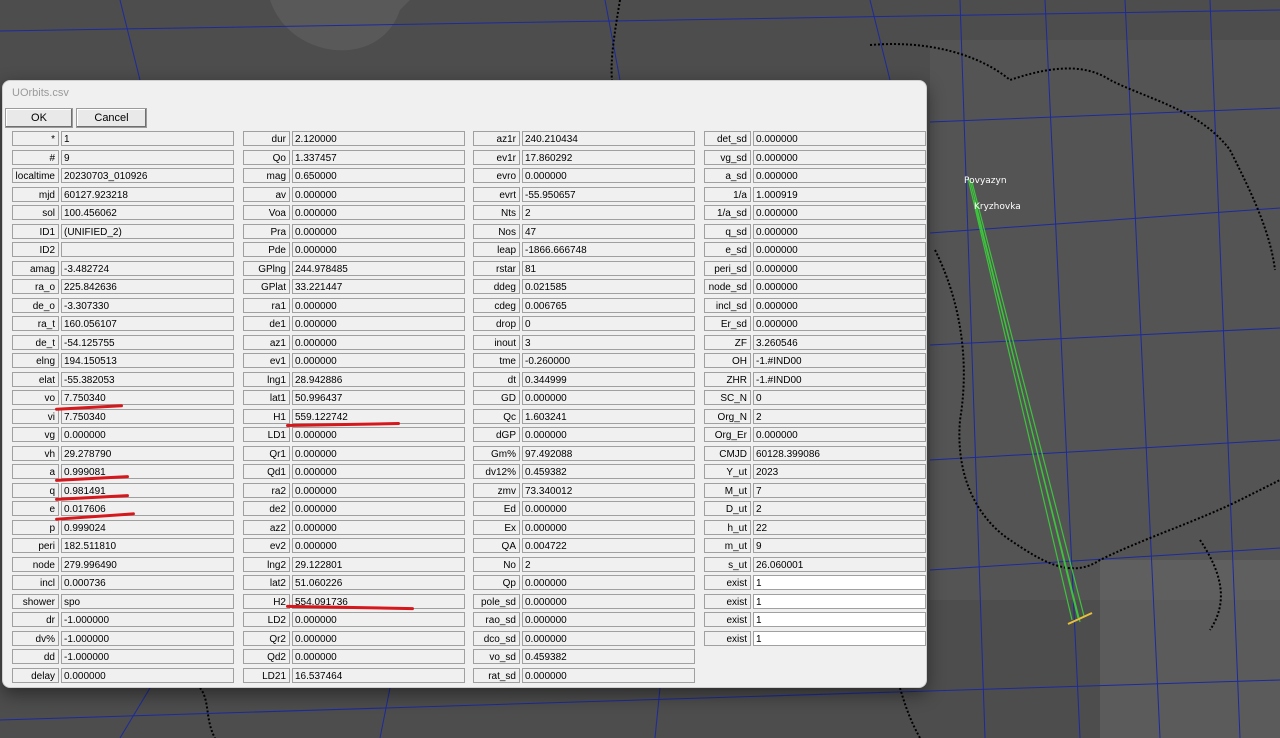 This screenshot has width=1280, height=738. What do you see at coordinates (378, 564) in the screenshot?
I see `field-value: 29.122801` at bounding box center [378, 564].